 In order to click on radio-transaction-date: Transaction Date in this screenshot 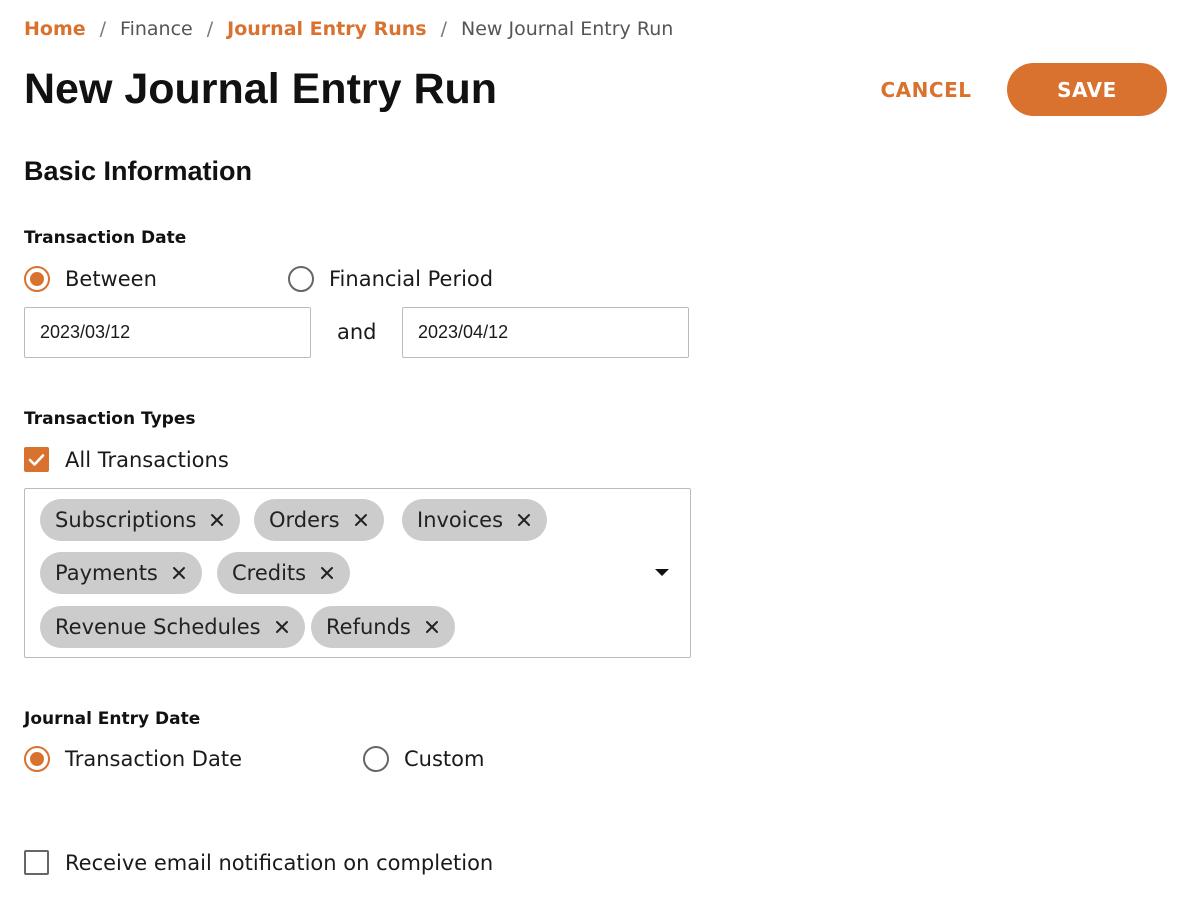, I will do `click(133, 759)`.